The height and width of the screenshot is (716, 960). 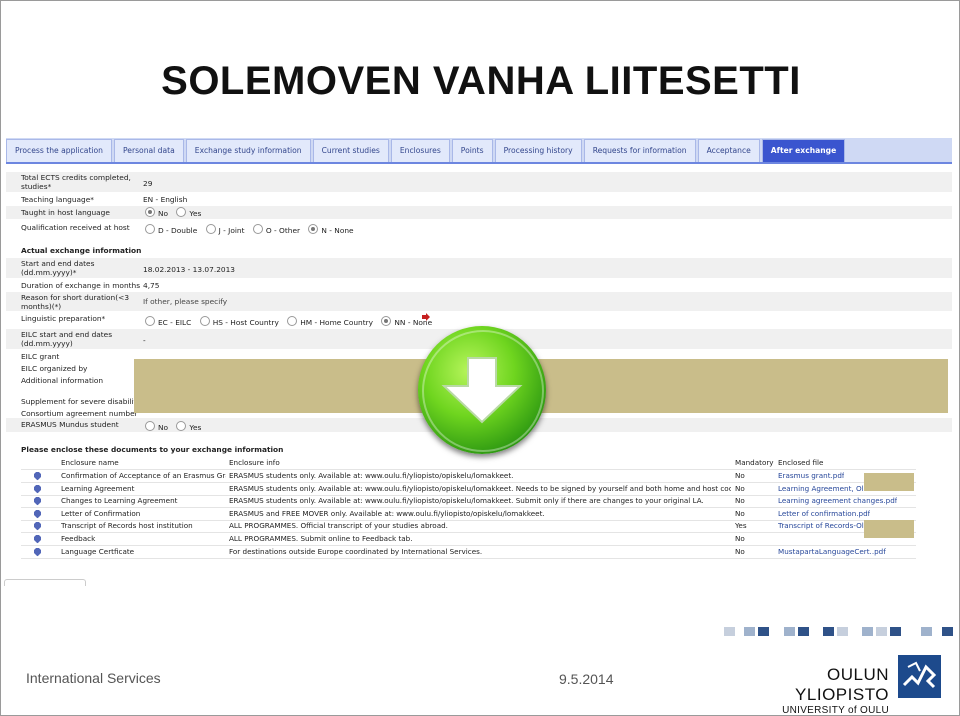 What do you see at coordinates (70, 424) in the screenshot?
I see `erasmus-mundus-label: ERASMUS Mundus student` at bounding box center [70, 424].